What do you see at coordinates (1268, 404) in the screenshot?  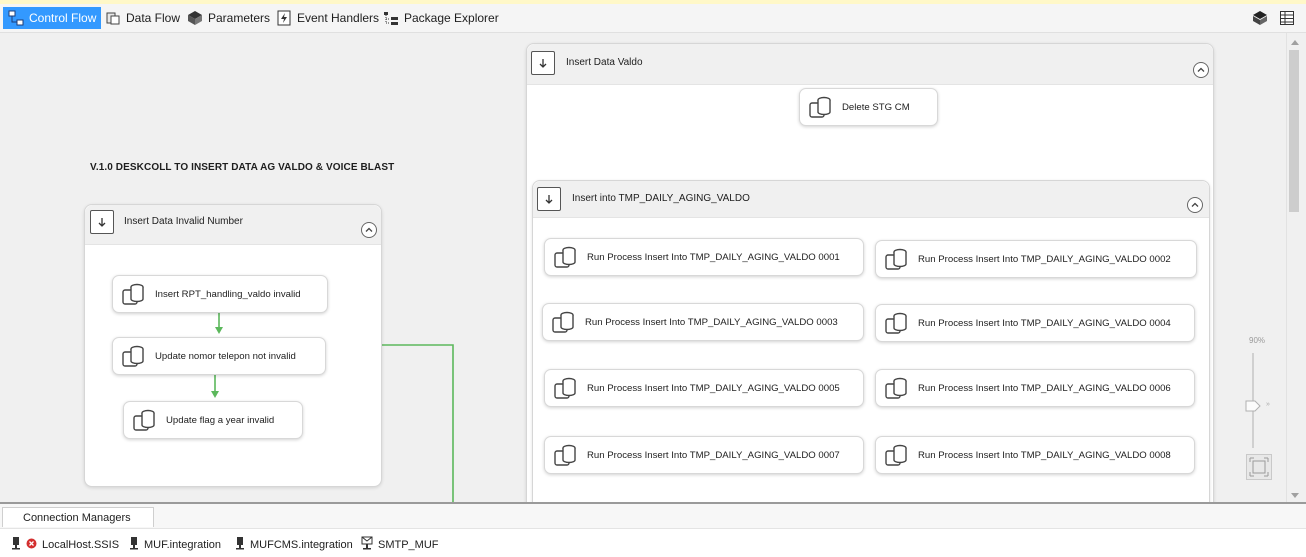 I see `zoom-tick-mark: »` at bounding box center [1268, 404].